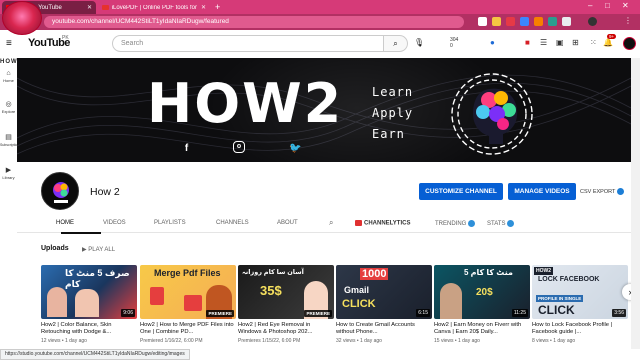  Describe the element at coordinates (454, 43) in the screenshot. I see `stats-widget: 304 0` at that location.